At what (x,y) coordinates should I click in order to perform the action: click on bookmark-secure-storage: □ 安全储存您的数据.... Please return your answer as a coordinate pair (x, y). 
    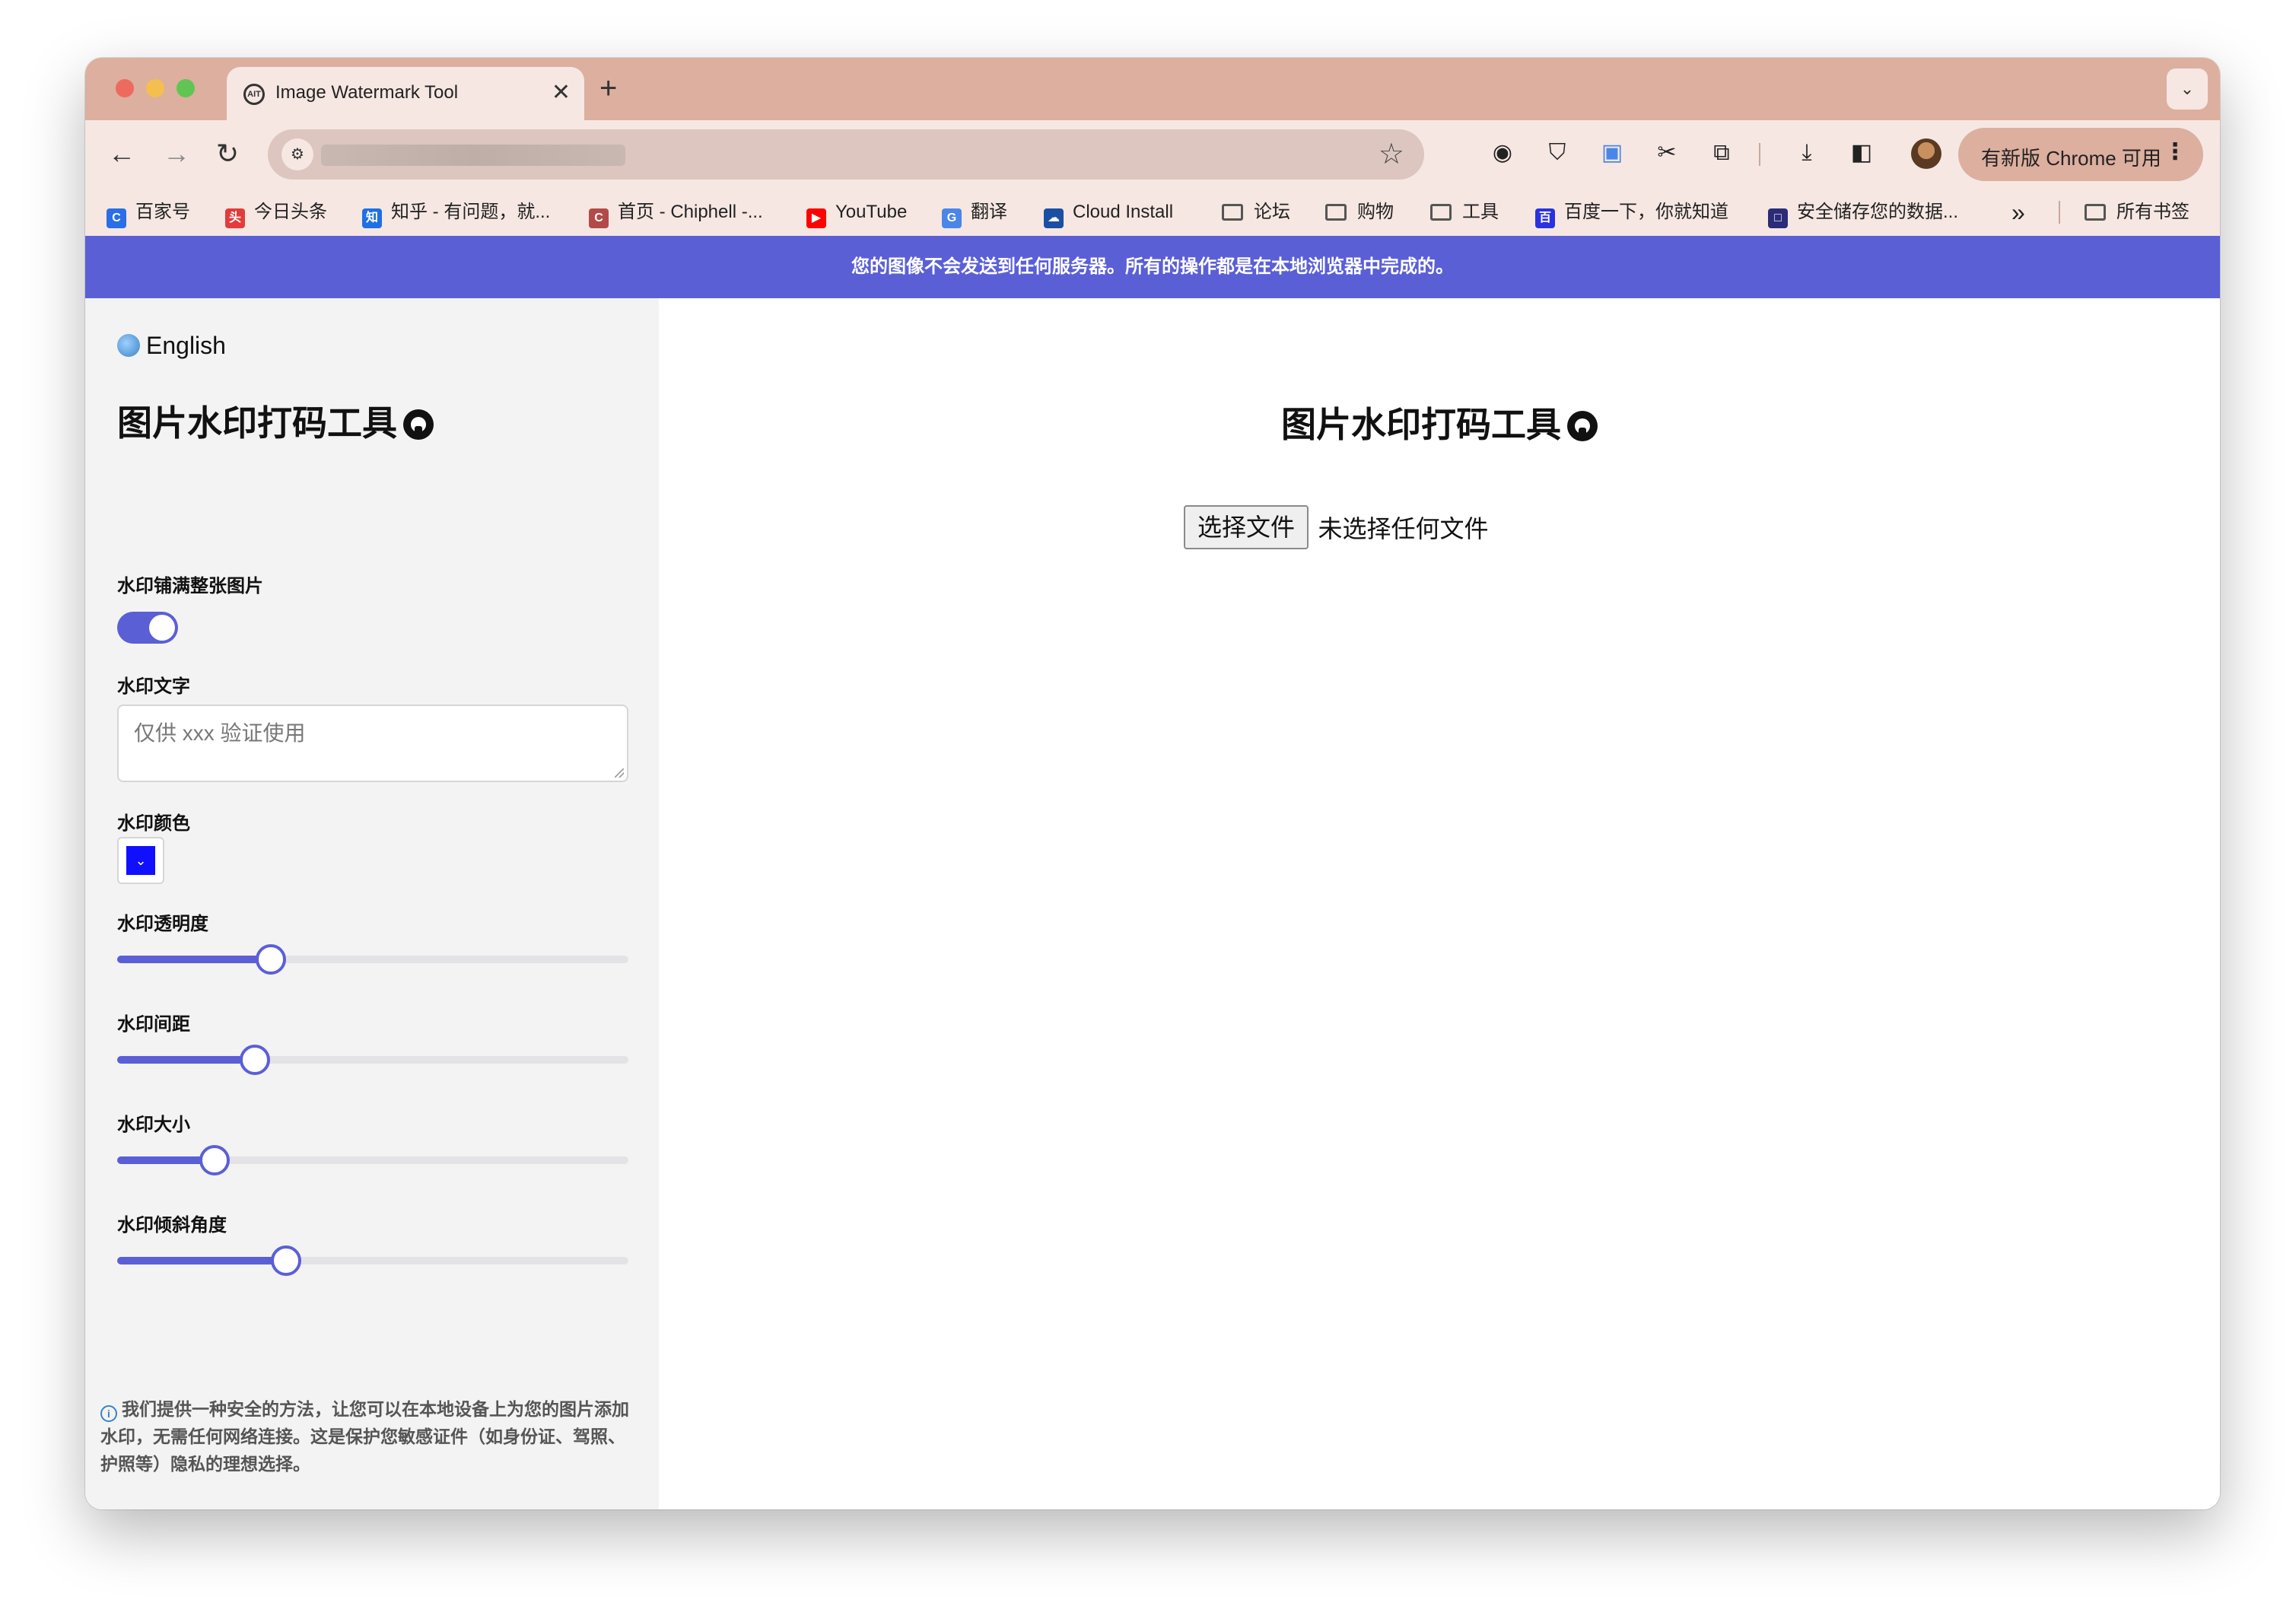
    Looking at the image, I should click on (1863, 214).